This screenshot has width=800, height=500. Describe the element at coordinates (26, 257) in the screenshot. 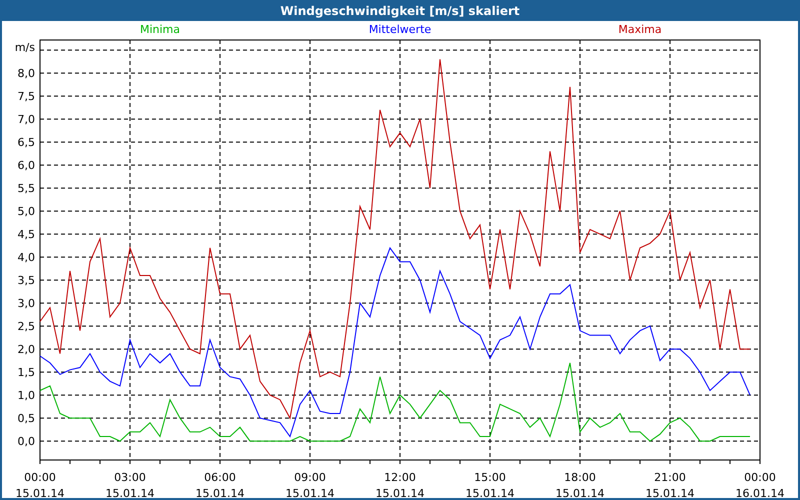

I see `y-tick-label: 4,0` at that location.